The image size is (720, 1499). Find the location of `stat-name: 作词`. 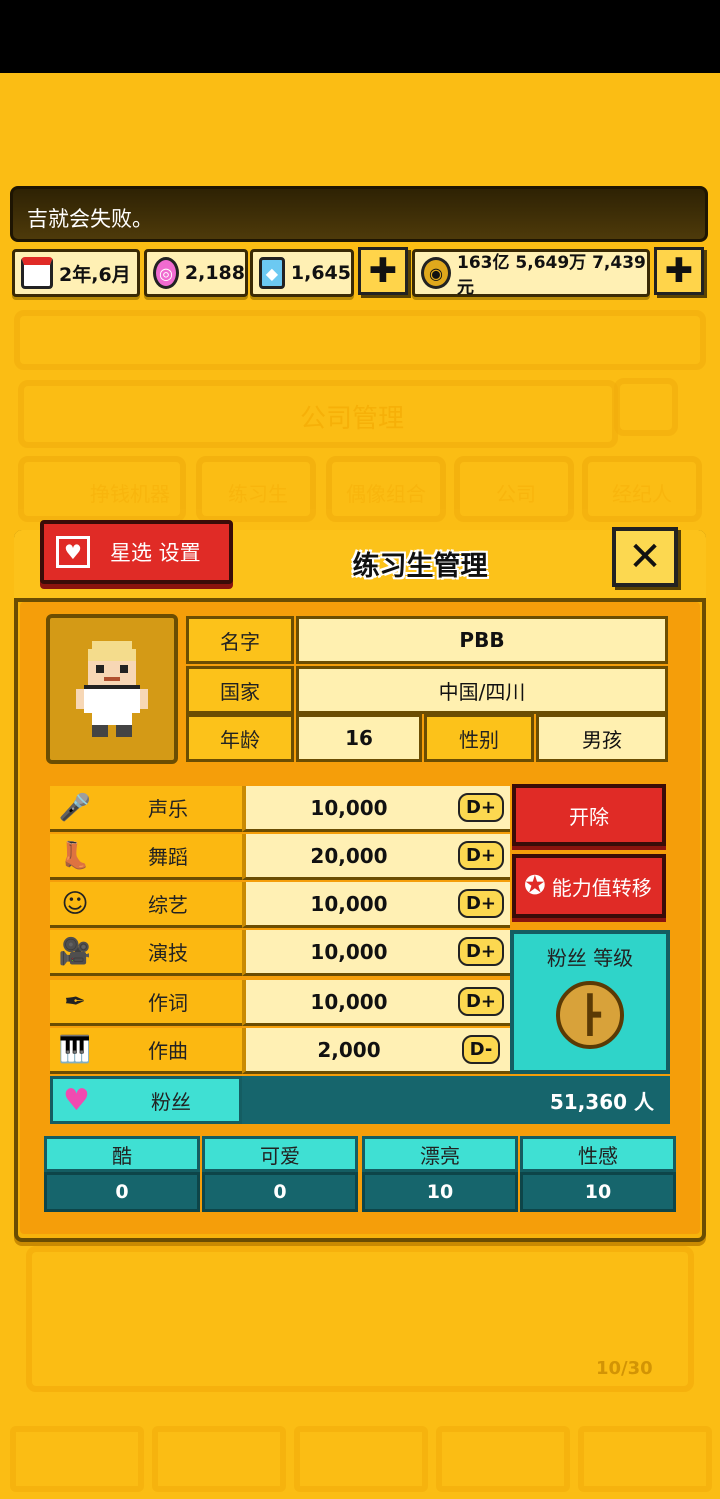

stat-name: 作词 is located at coordinates (168, 1003).